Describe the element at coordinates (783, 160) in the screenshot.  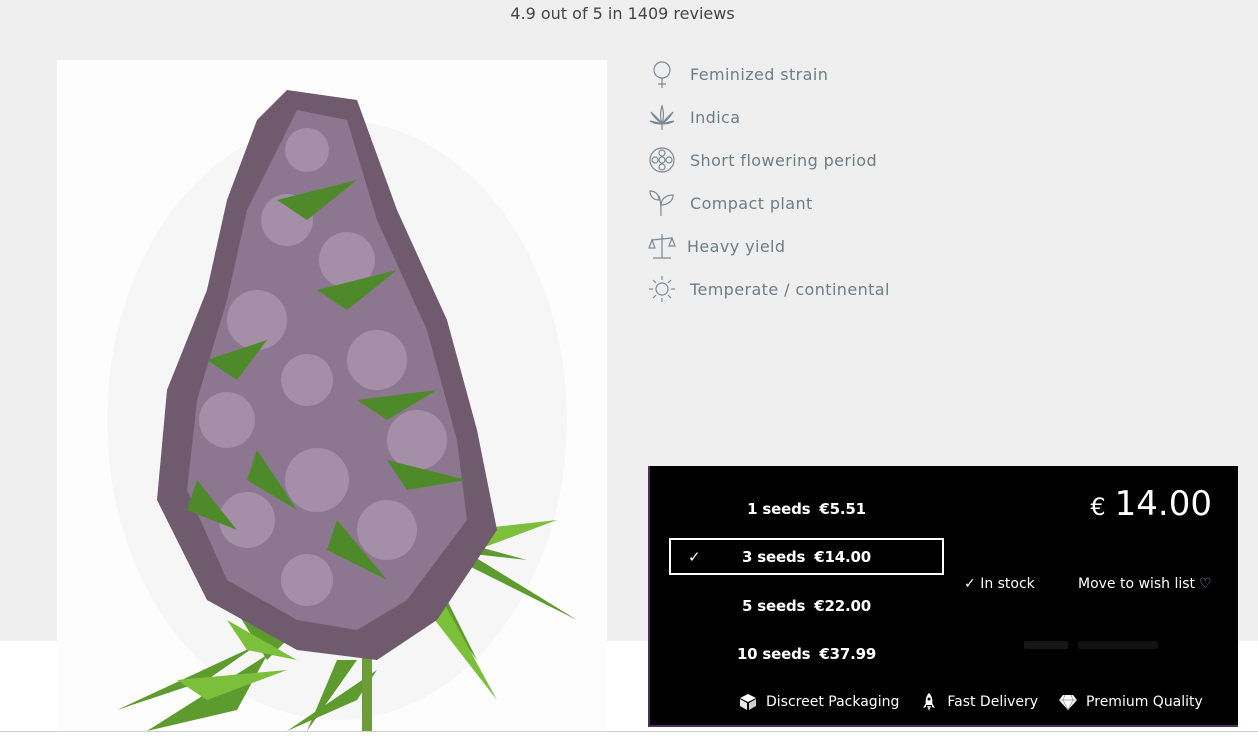
I see `feature-label: Short flowering period` at that location.